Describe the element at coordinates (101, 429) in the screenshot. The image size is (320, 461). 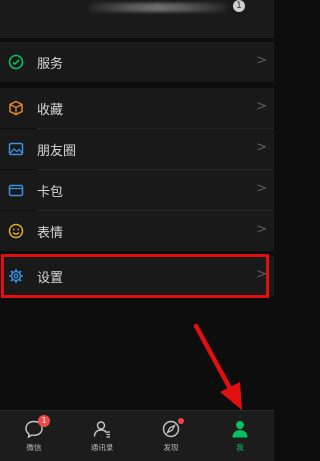
I see `contacts-icon` at that location.